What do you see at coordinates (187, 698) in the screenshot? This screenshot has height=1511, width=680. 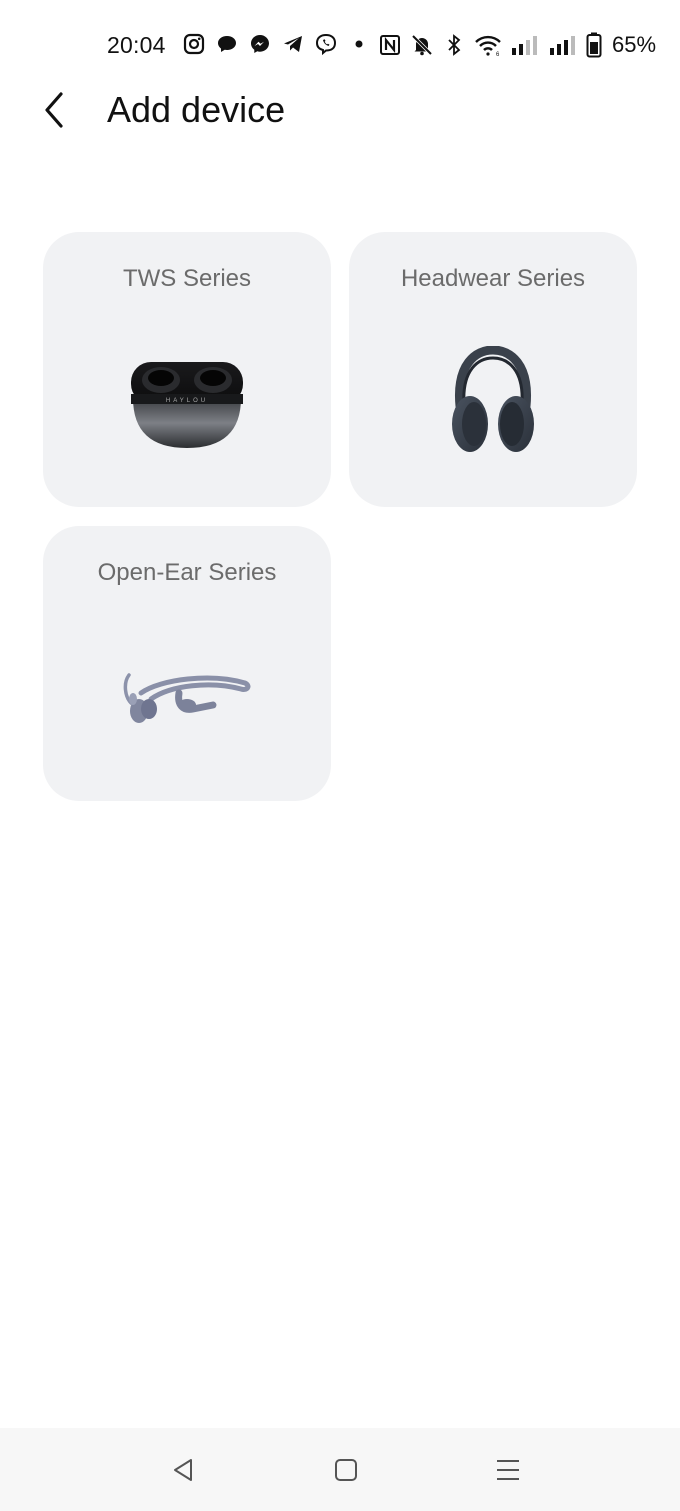 I see `open-ear-headset-image` at bounding box center [187, 698].